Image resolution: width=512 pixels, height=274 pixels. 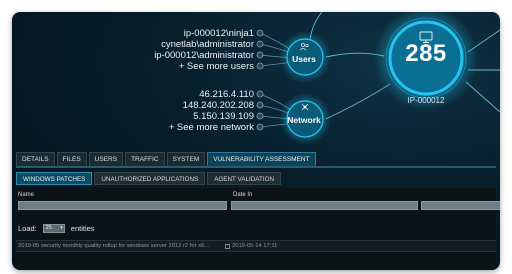 What do you see at coordinates (226, 94) in the screenshot?
I see `network-item: 46.216.4.110` at bounding box center [226, 94].